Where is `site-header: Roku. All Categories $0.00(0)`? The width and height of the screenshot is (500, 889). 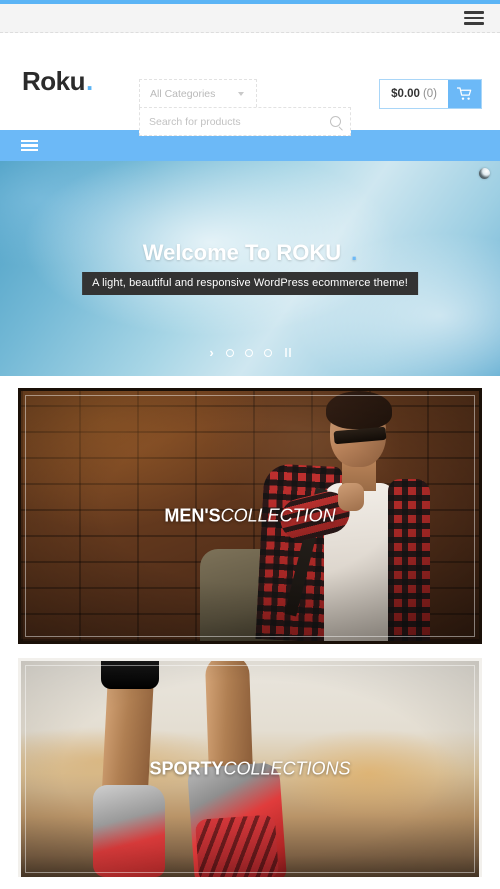
site-header: Roku. All Categories $0.00(0) is located at coordinates (250, 84).